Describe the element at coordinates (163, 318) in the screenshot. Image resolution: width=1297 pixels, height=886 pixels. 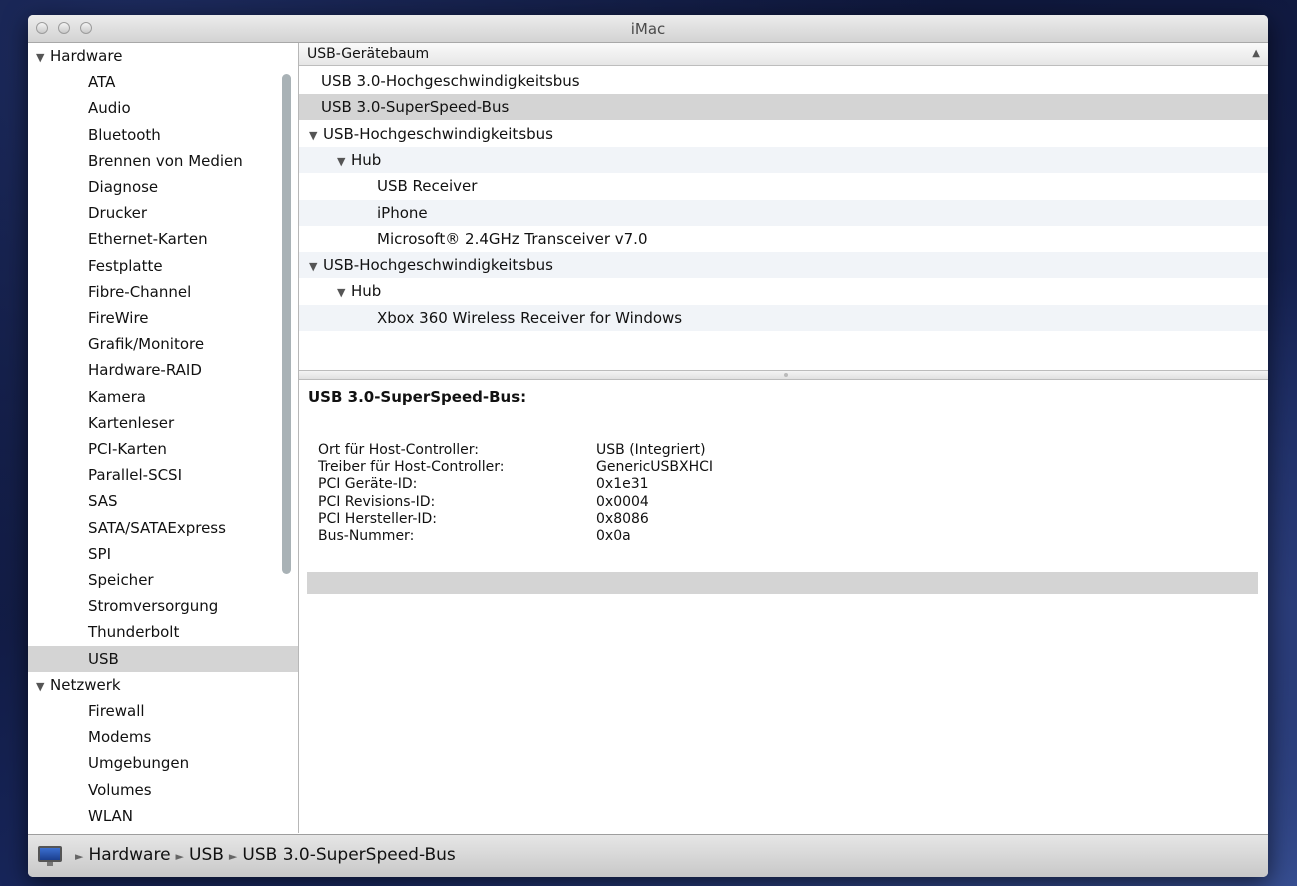
I see `sidebar-item: FireWire` at that location.